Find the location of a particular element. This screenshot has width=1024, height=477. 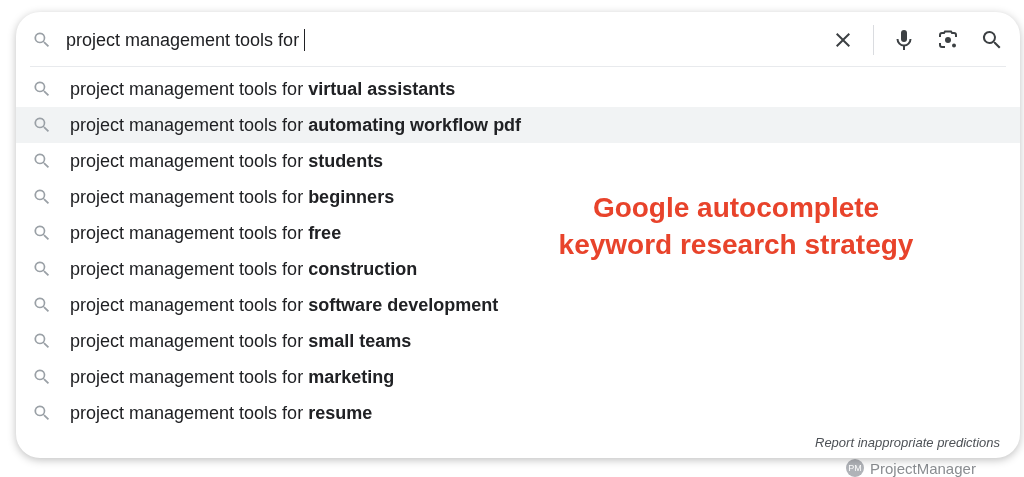

suggestion-item: project management tools for free is located at coordinates (183, 233).